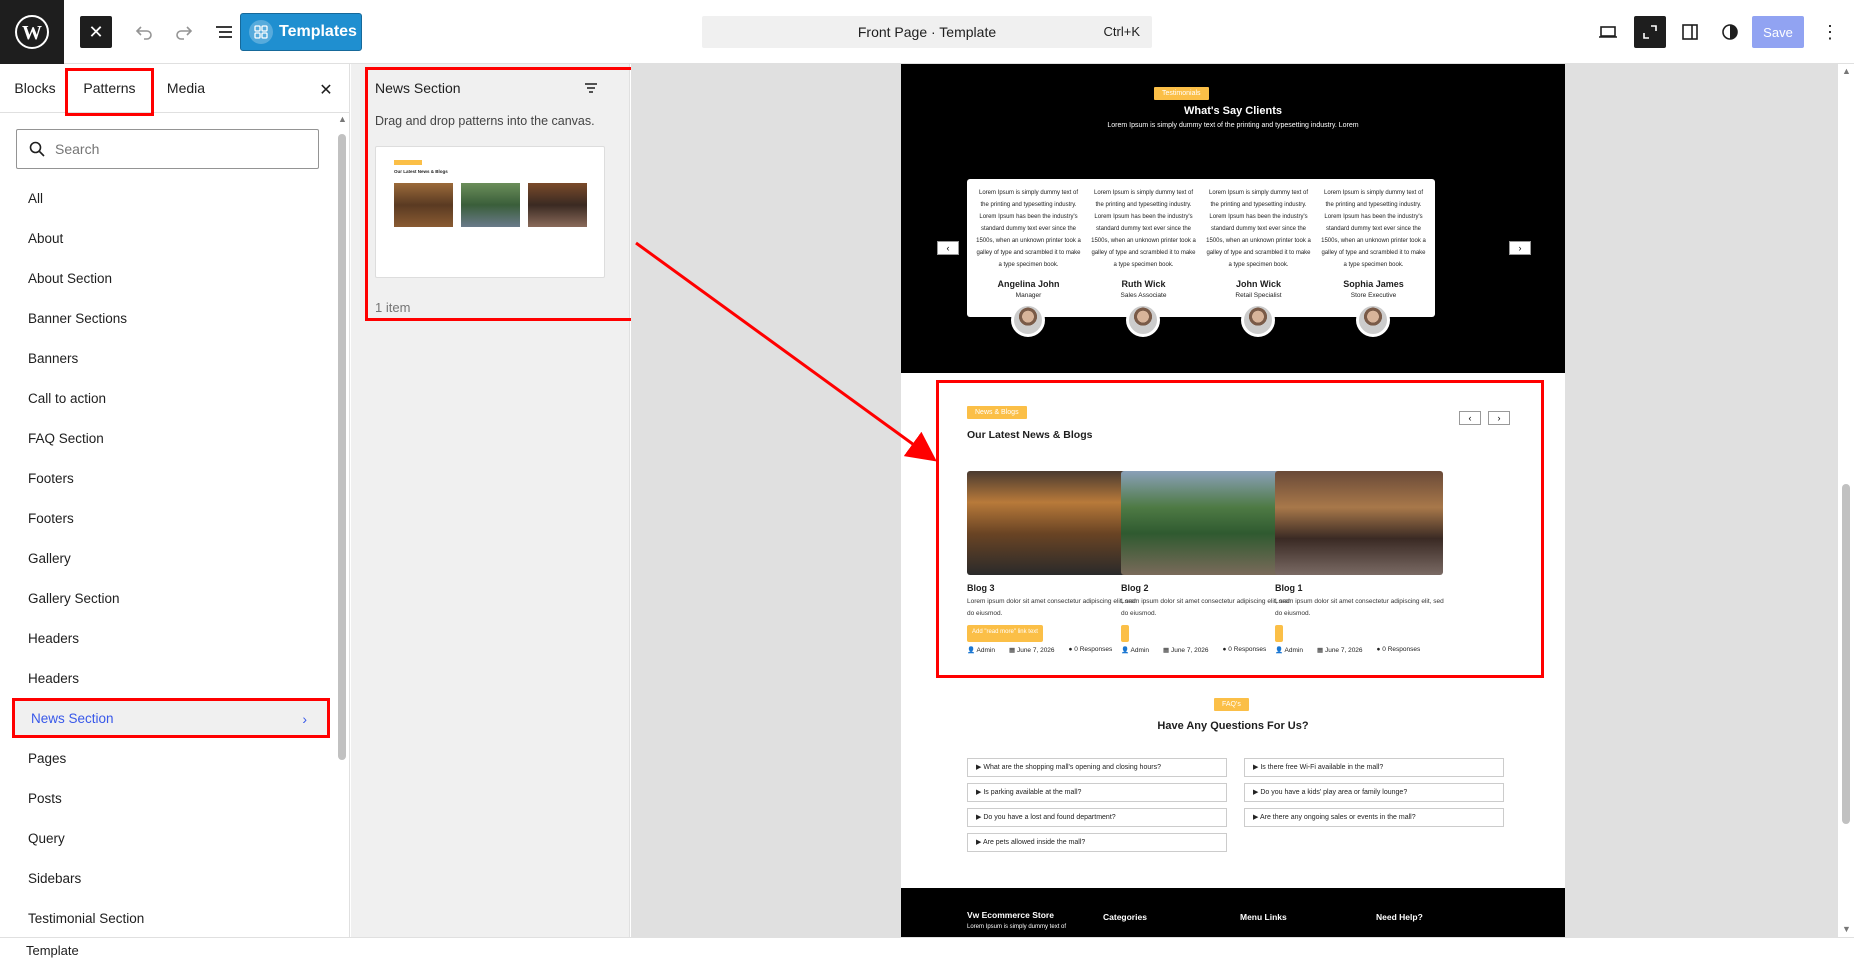 The height and width of the screenshot is (961, 1854). What do you see at coordinates (171, 238) in the screenshot?
I see `category-item: About` at bounding box center [171, 238].